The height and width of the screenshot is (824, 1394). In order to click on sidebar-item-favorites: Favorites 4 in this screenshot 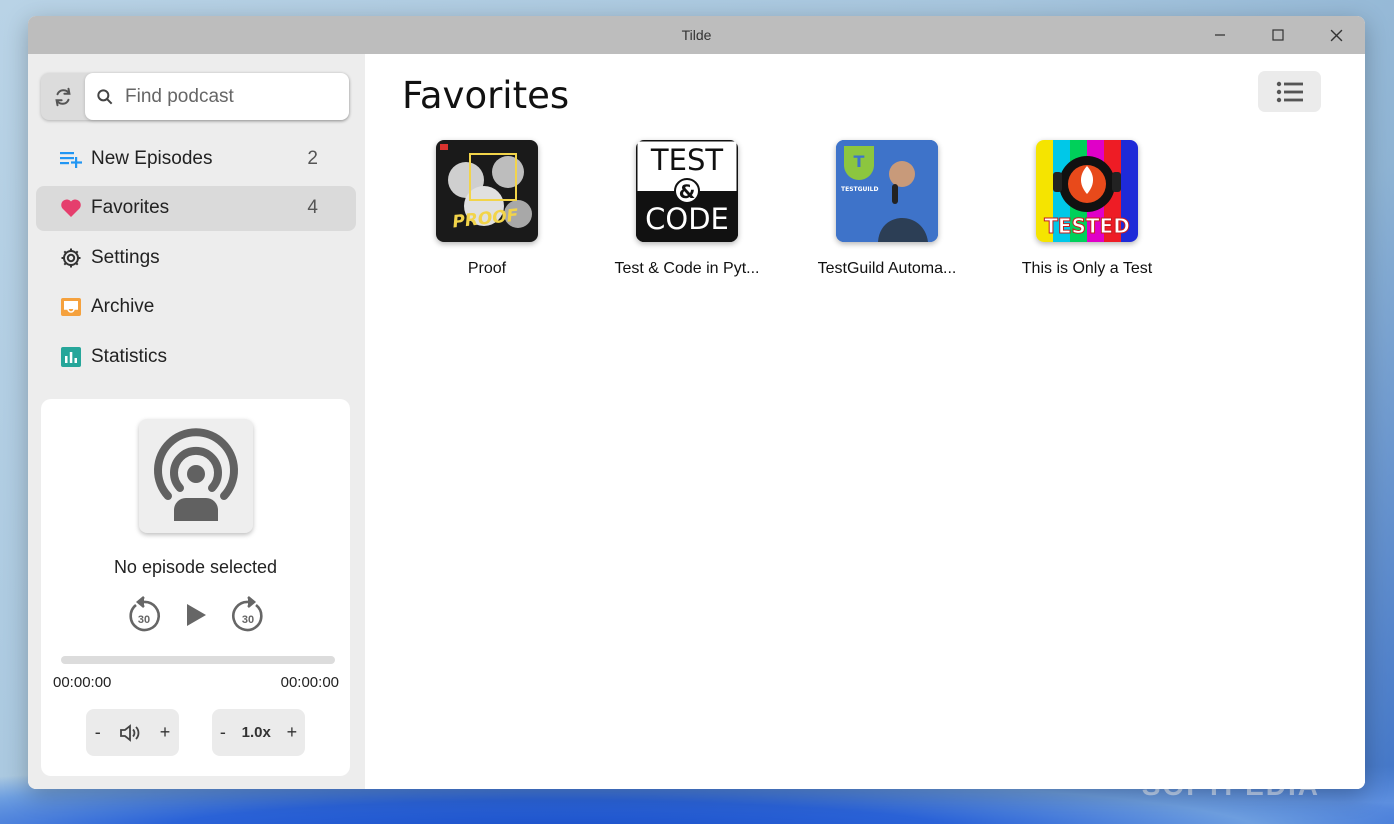, I will do `click(196, 208)`.